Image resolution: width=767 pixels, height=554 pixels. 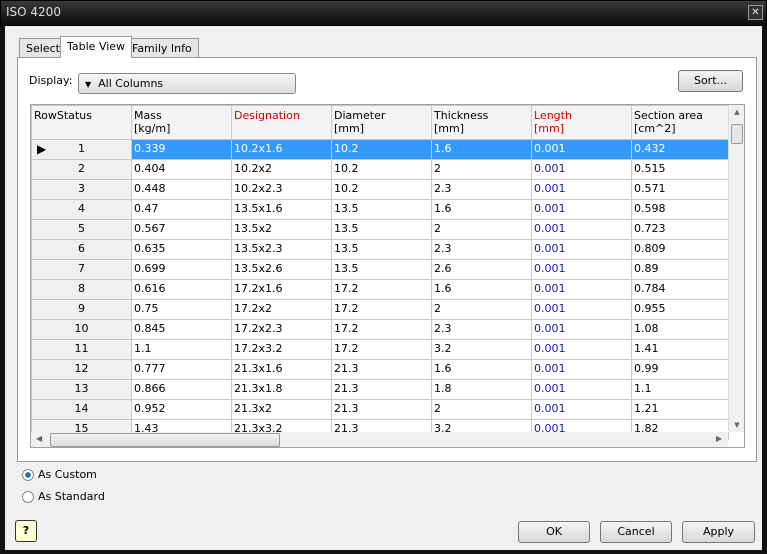 What do you see at coordinates (680, 229) in the screenshot?
I see `table-cell: 0.723` at bounding box center [680, 229].